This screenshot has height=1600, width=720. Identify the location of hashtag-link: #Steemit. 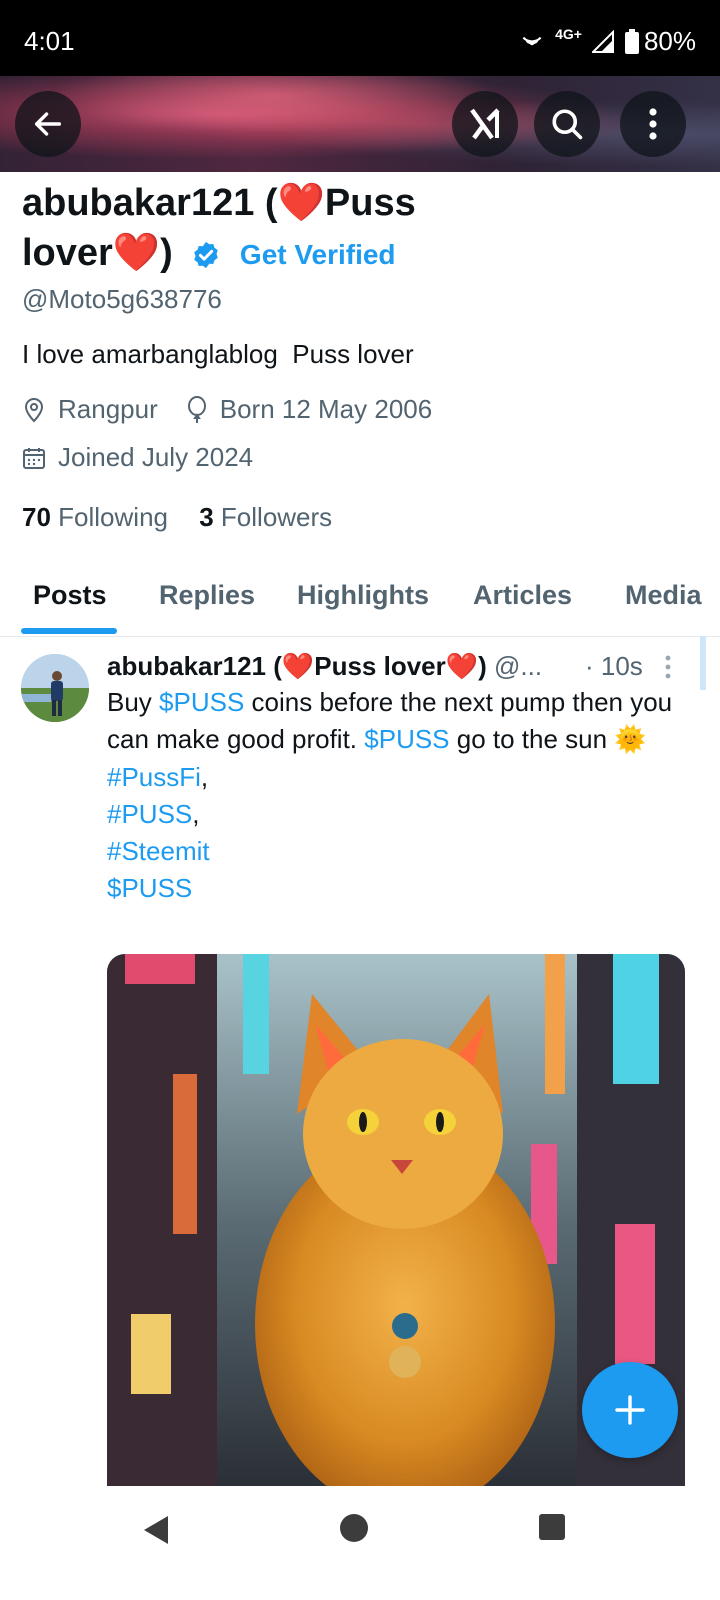
(158, 851).